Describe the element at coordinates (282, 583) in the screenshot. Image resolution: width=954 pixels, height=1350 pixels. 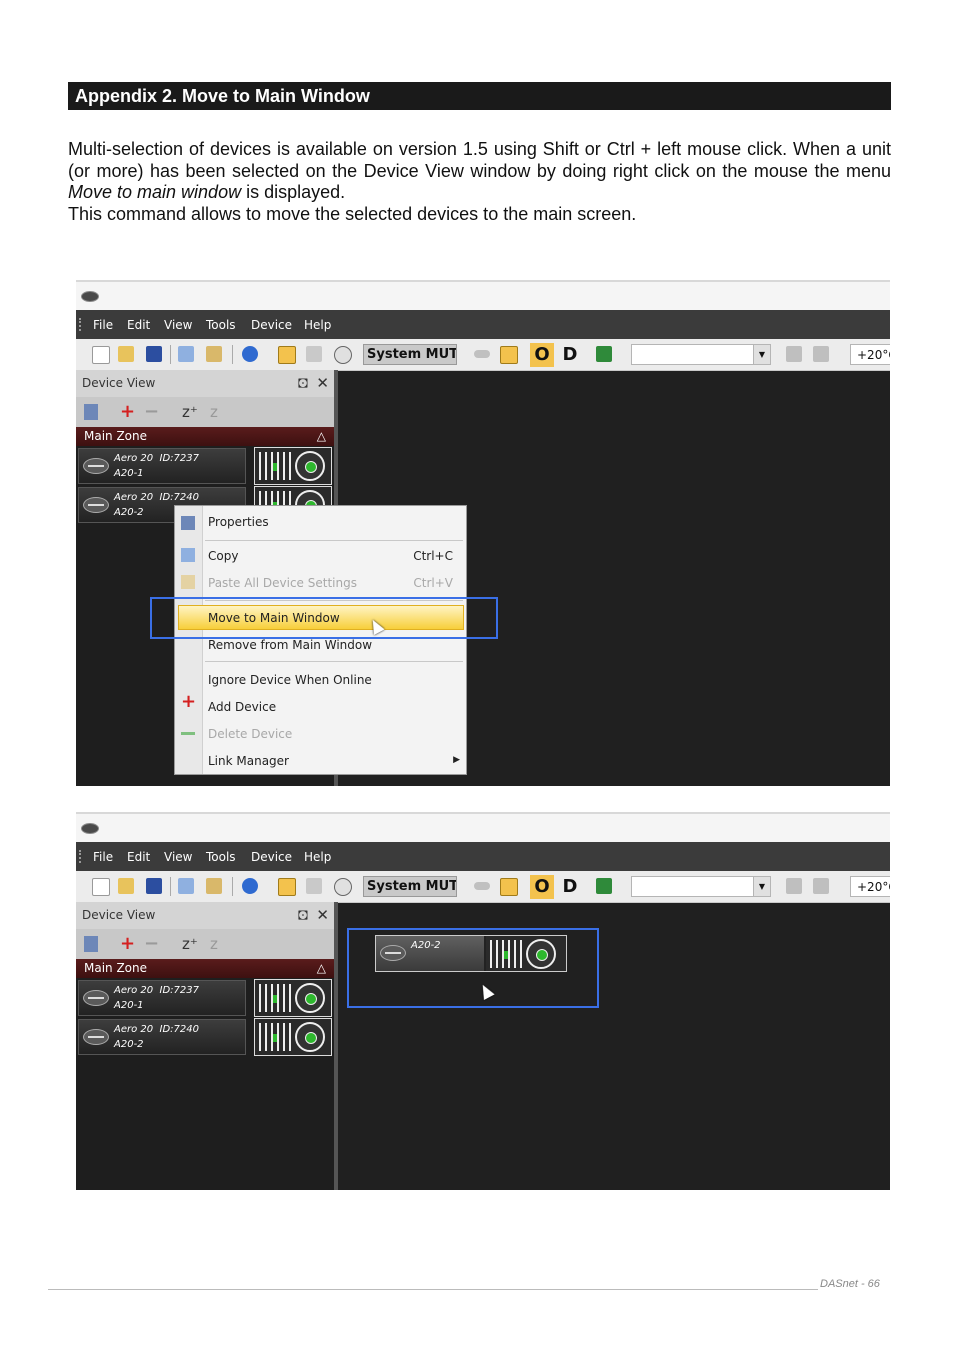
I see `menu-item-paste-settings: Paste All Device Settings` at that location.